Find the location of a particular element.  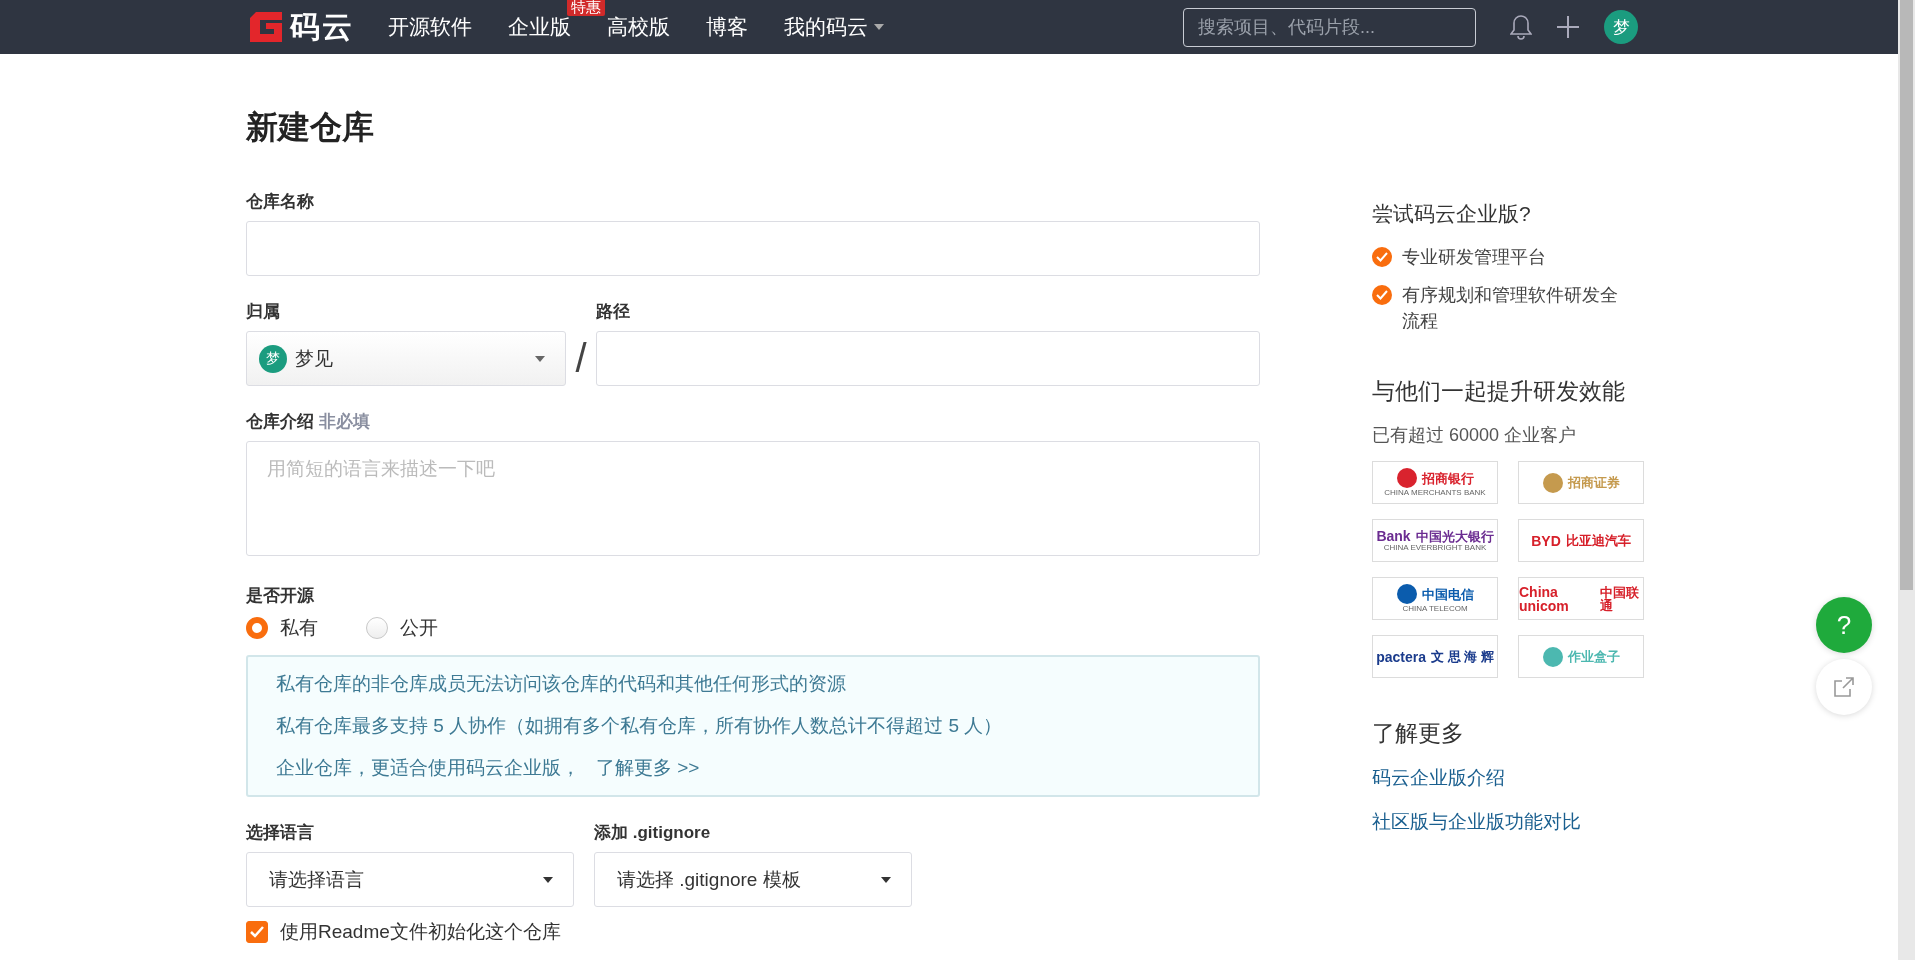

field-label: 归属 is located at coordinates (263, 312).